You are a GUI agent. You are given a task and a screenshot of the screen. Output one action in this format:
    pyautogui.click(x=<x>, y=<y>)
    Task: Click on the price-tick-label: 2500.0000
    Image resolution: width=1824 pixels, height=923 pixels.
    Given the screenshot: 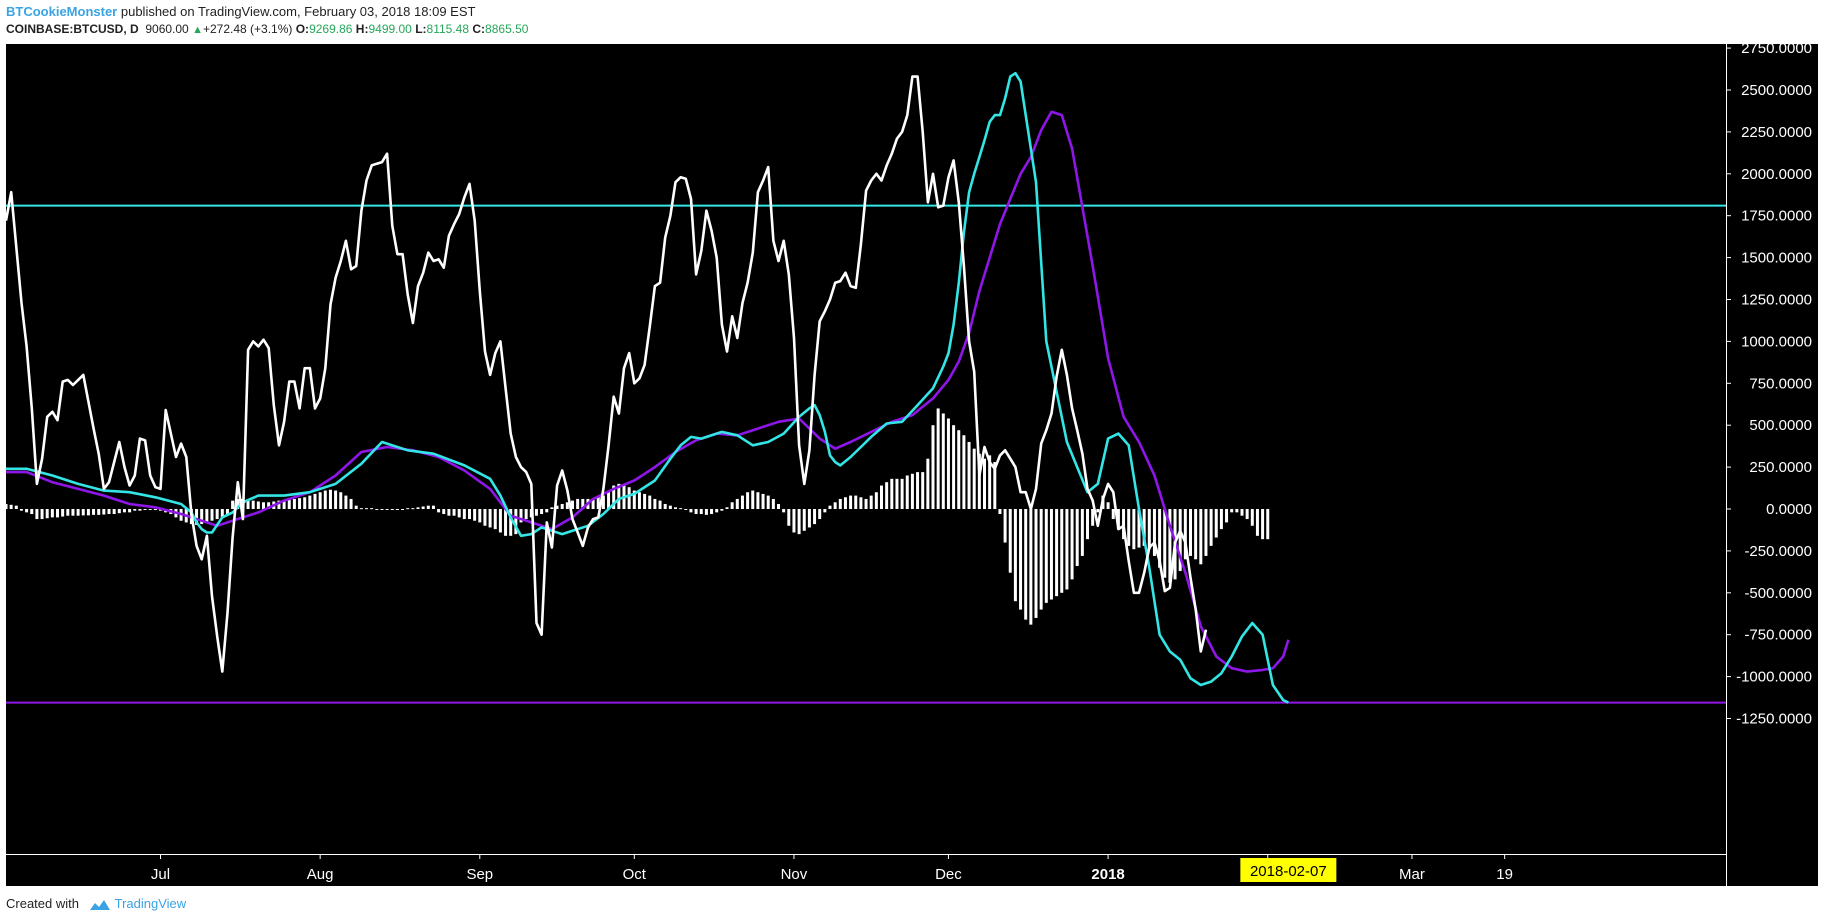 What is the action you would take?
    pyautogui.click(x=1776, y=90)
    